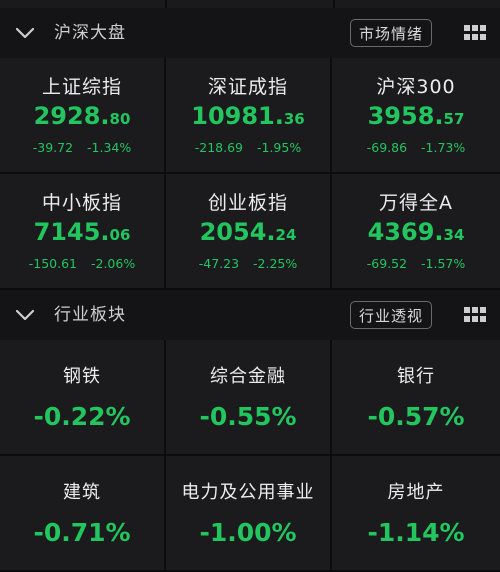 The width and height of the screenshot is (500, 572). I want to click on market-sentiment-button: 市场情绪, so click(390, 33).